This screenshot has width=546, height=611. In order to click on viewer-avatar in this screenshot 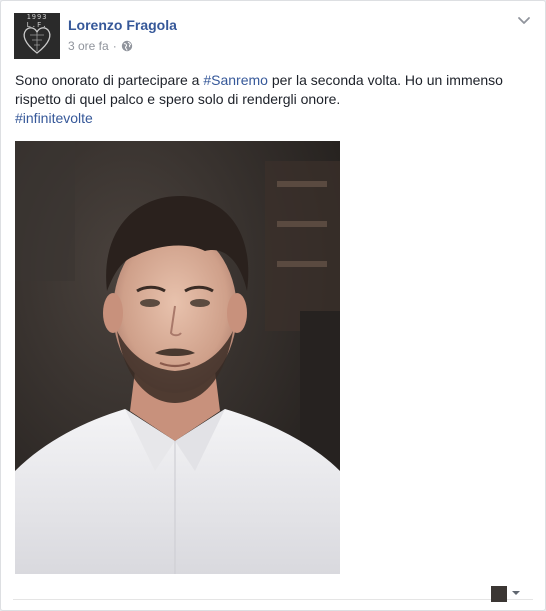, I will do `click(499, 594)`.